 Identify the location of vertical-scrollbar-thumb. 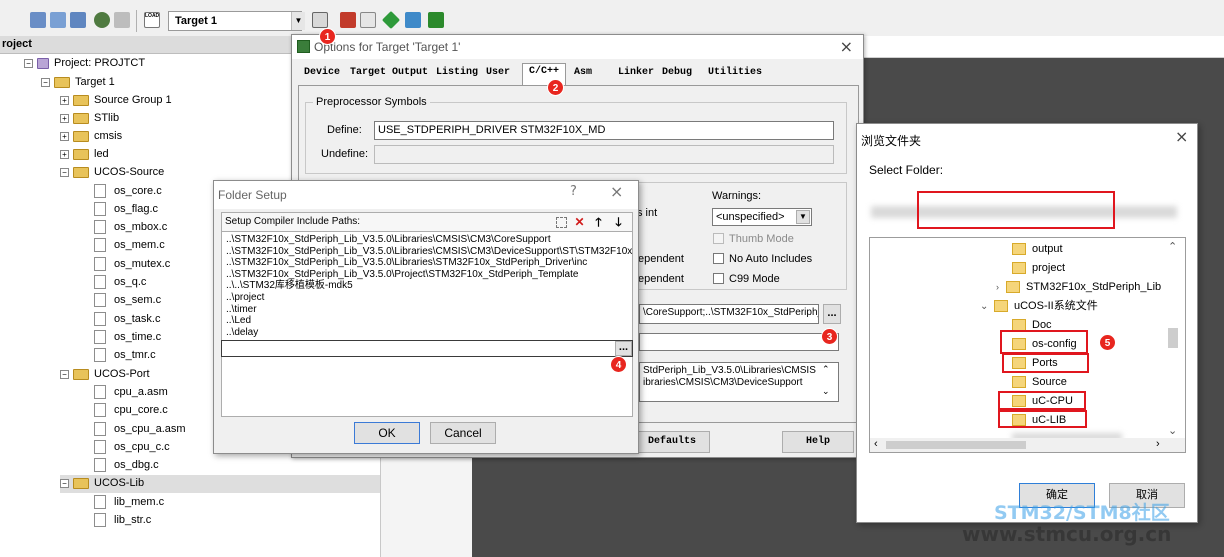
(1173, 338).